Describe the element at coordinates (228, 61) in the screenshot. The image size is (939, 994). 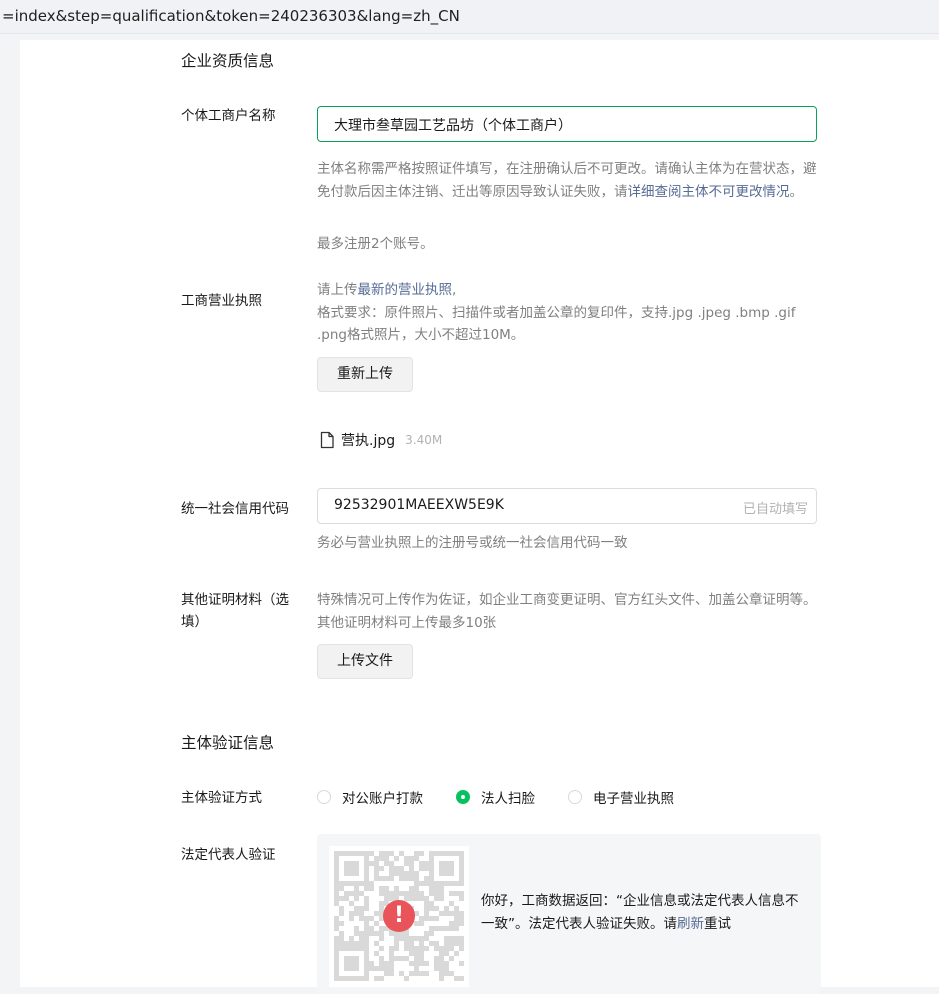
I see `section-title-qualification: 企业资质信息` at that location.